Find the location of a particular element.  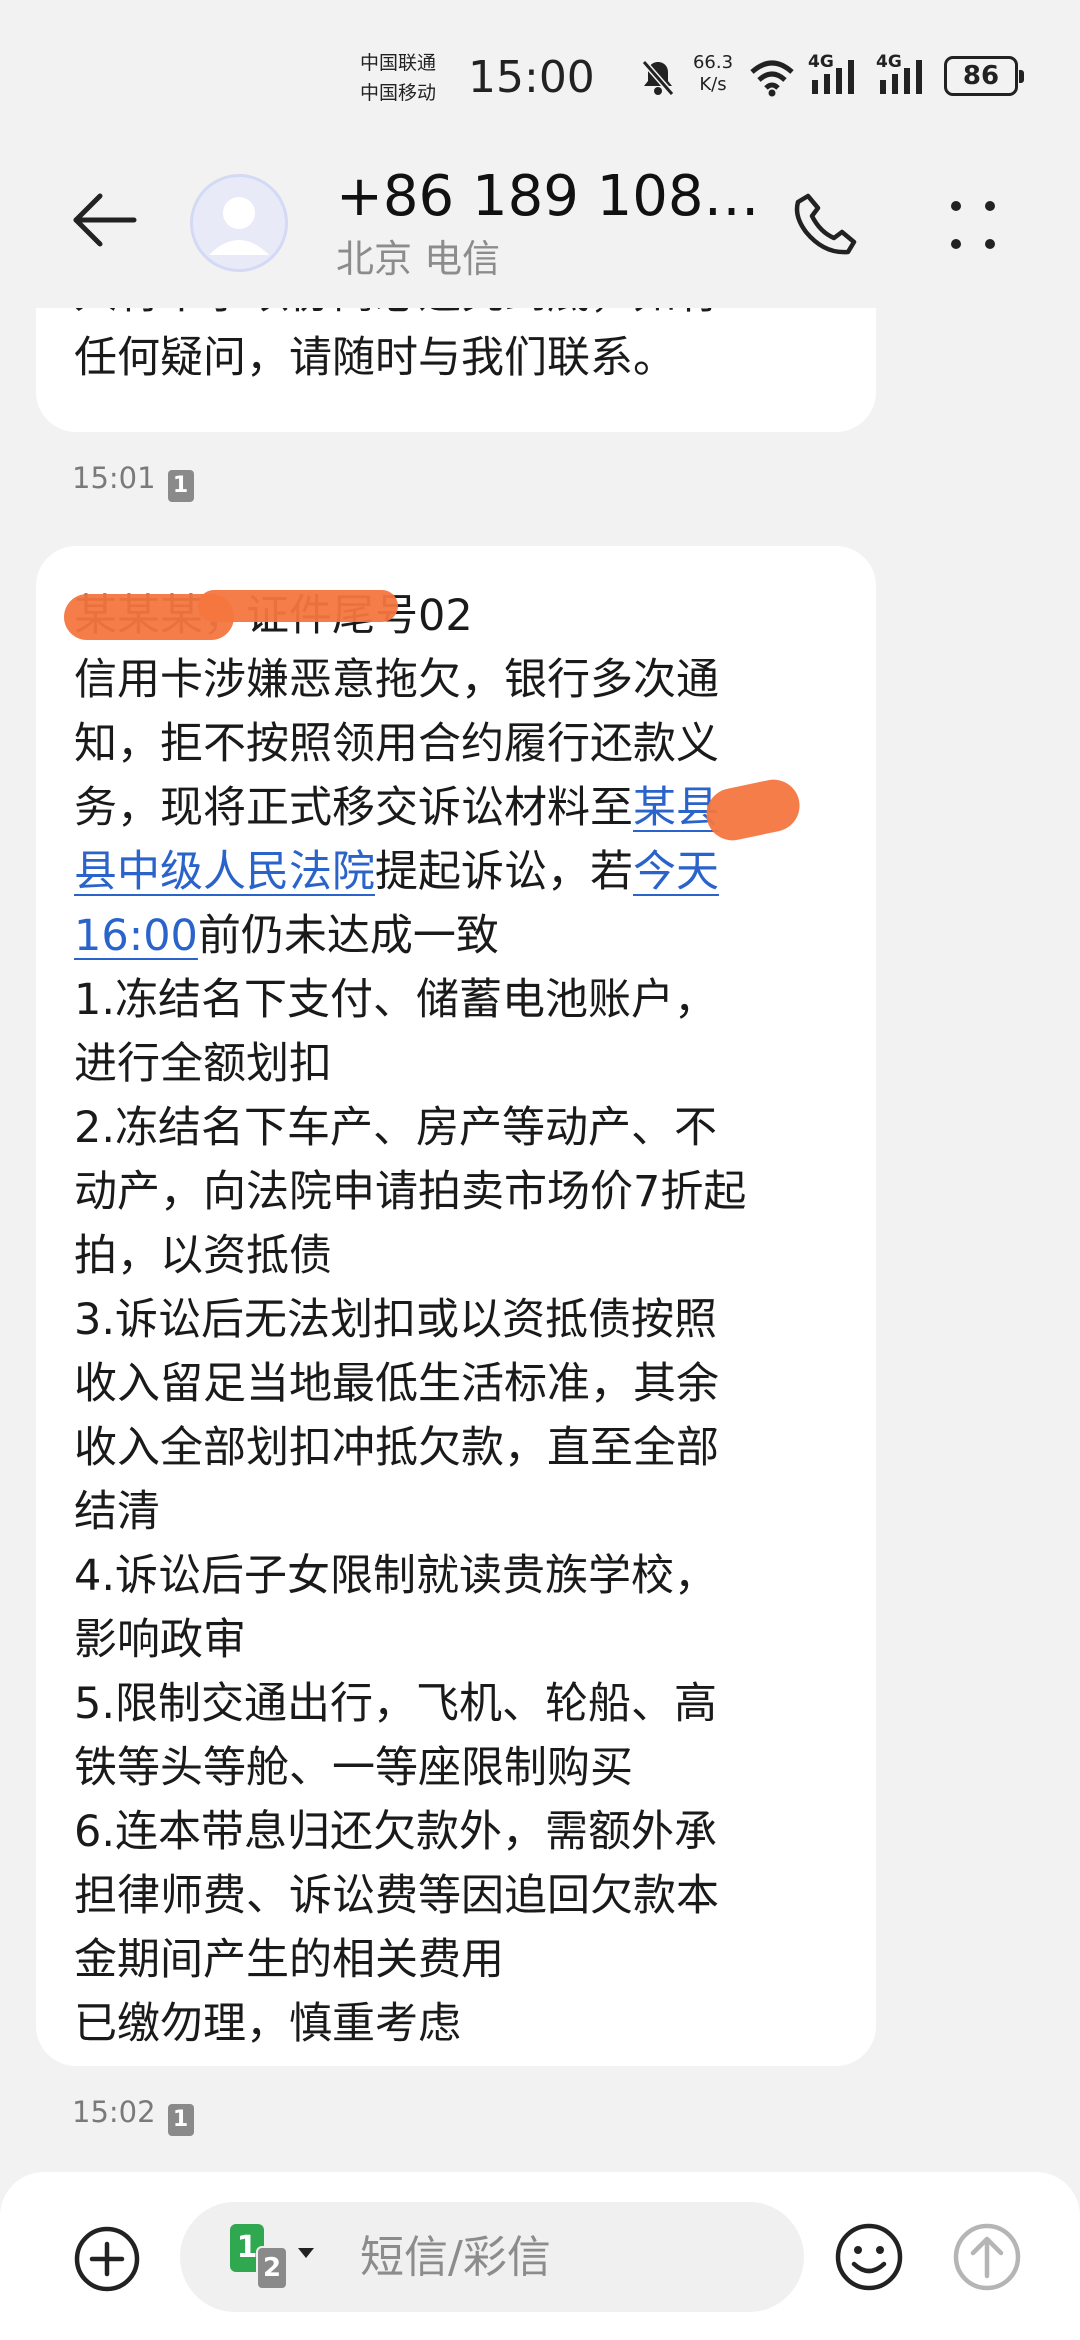

message-line: 3.诉讼后无法划扣或以资抵债按照 is located at coordinates (396, 1320).